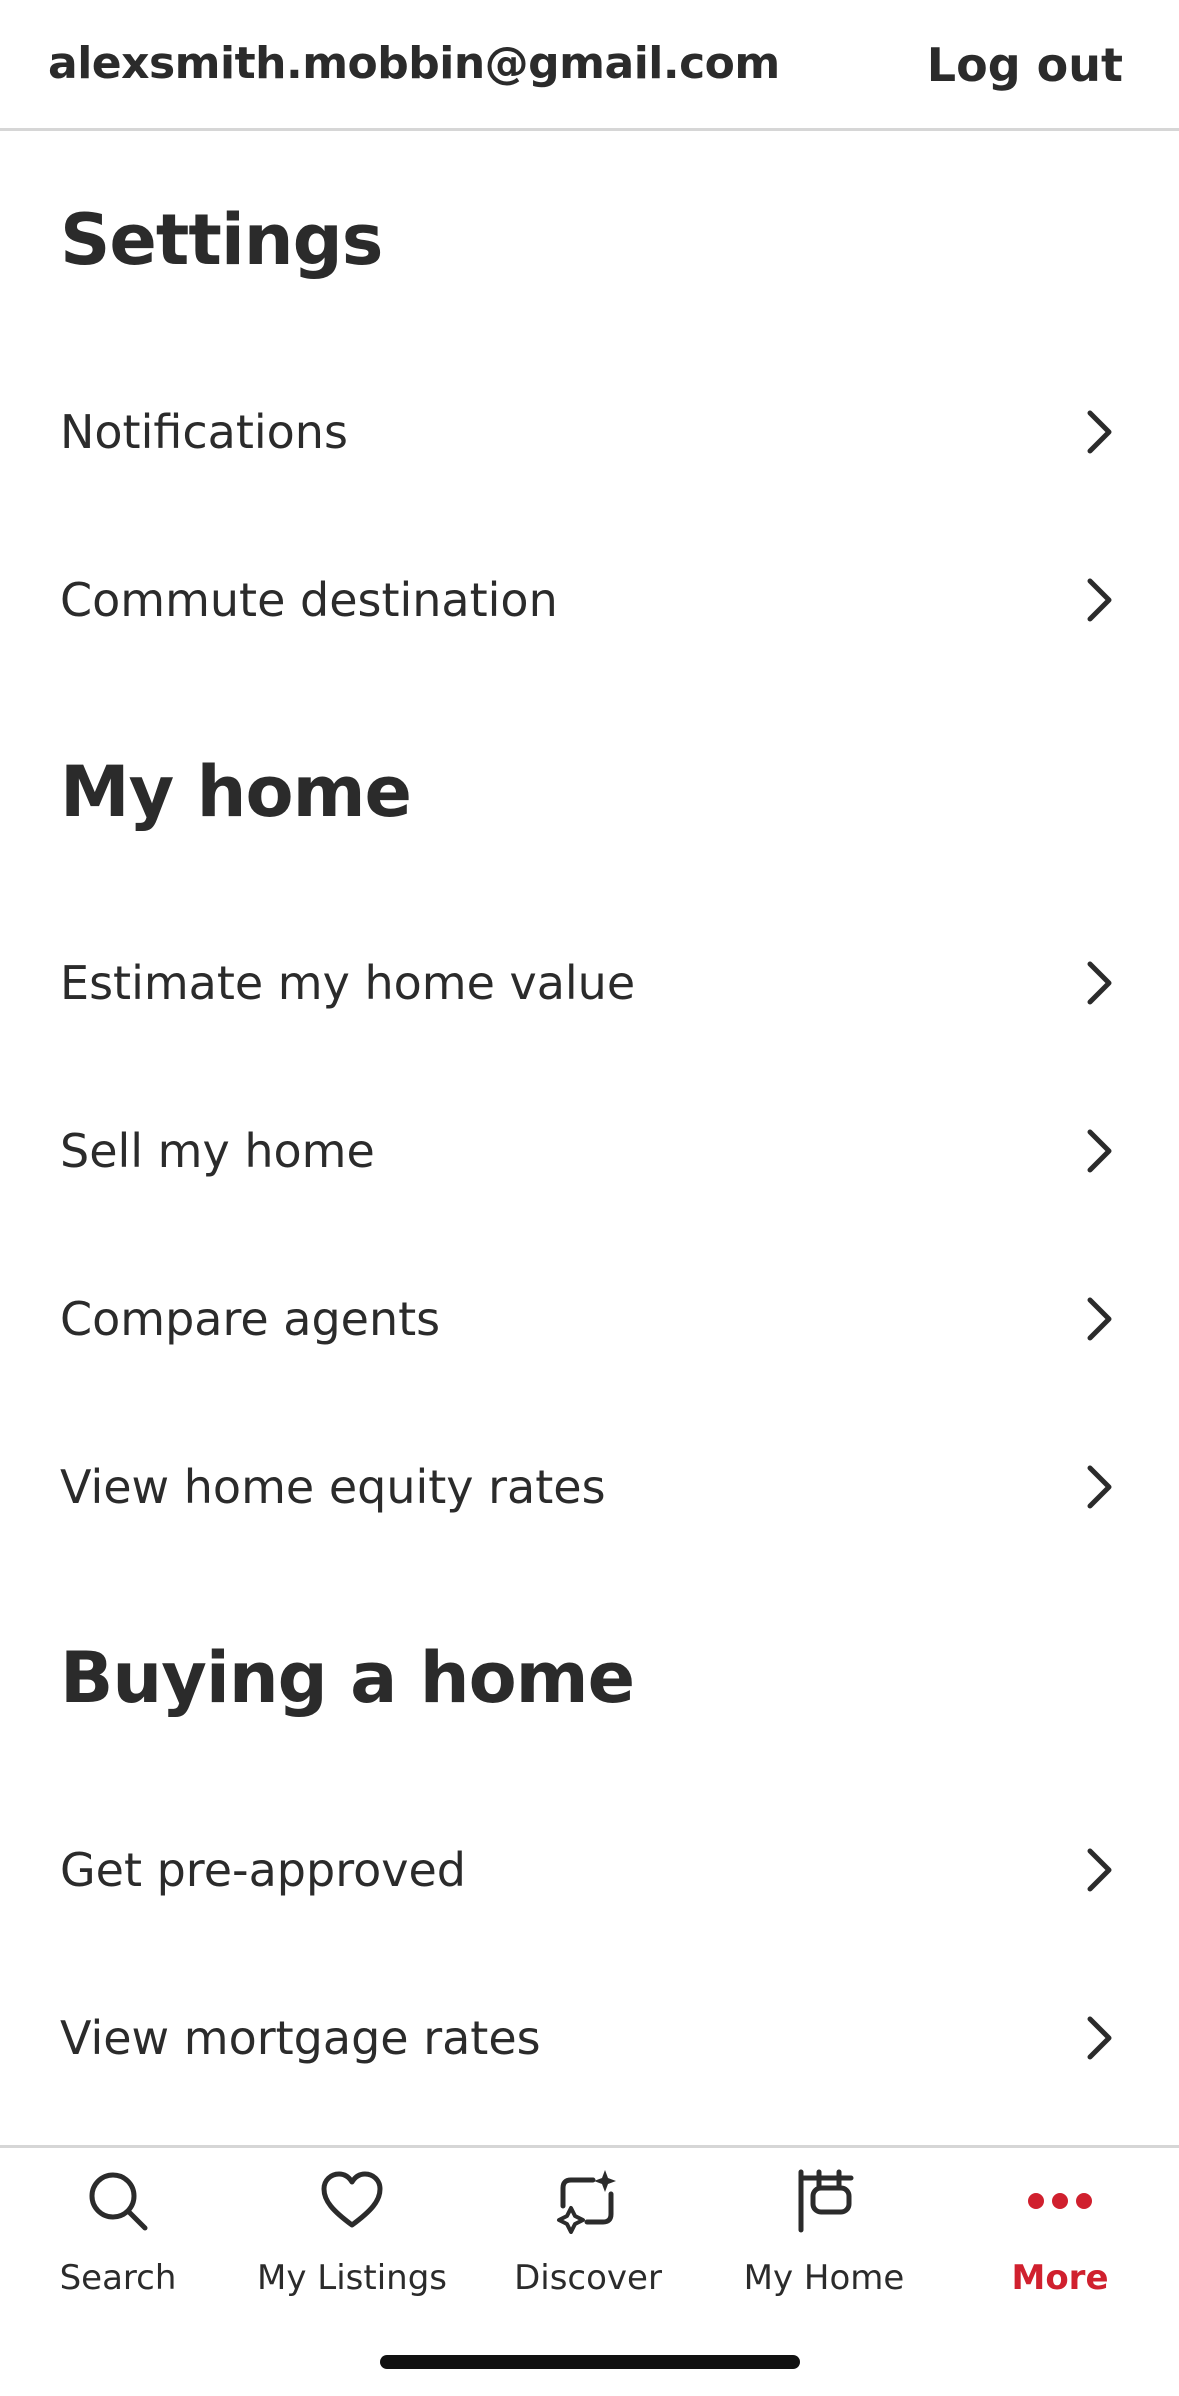  Describe the element at coordinates (263, 1870) in the screenshot. I see `menu-item-label: Get pre-approved` at that location.